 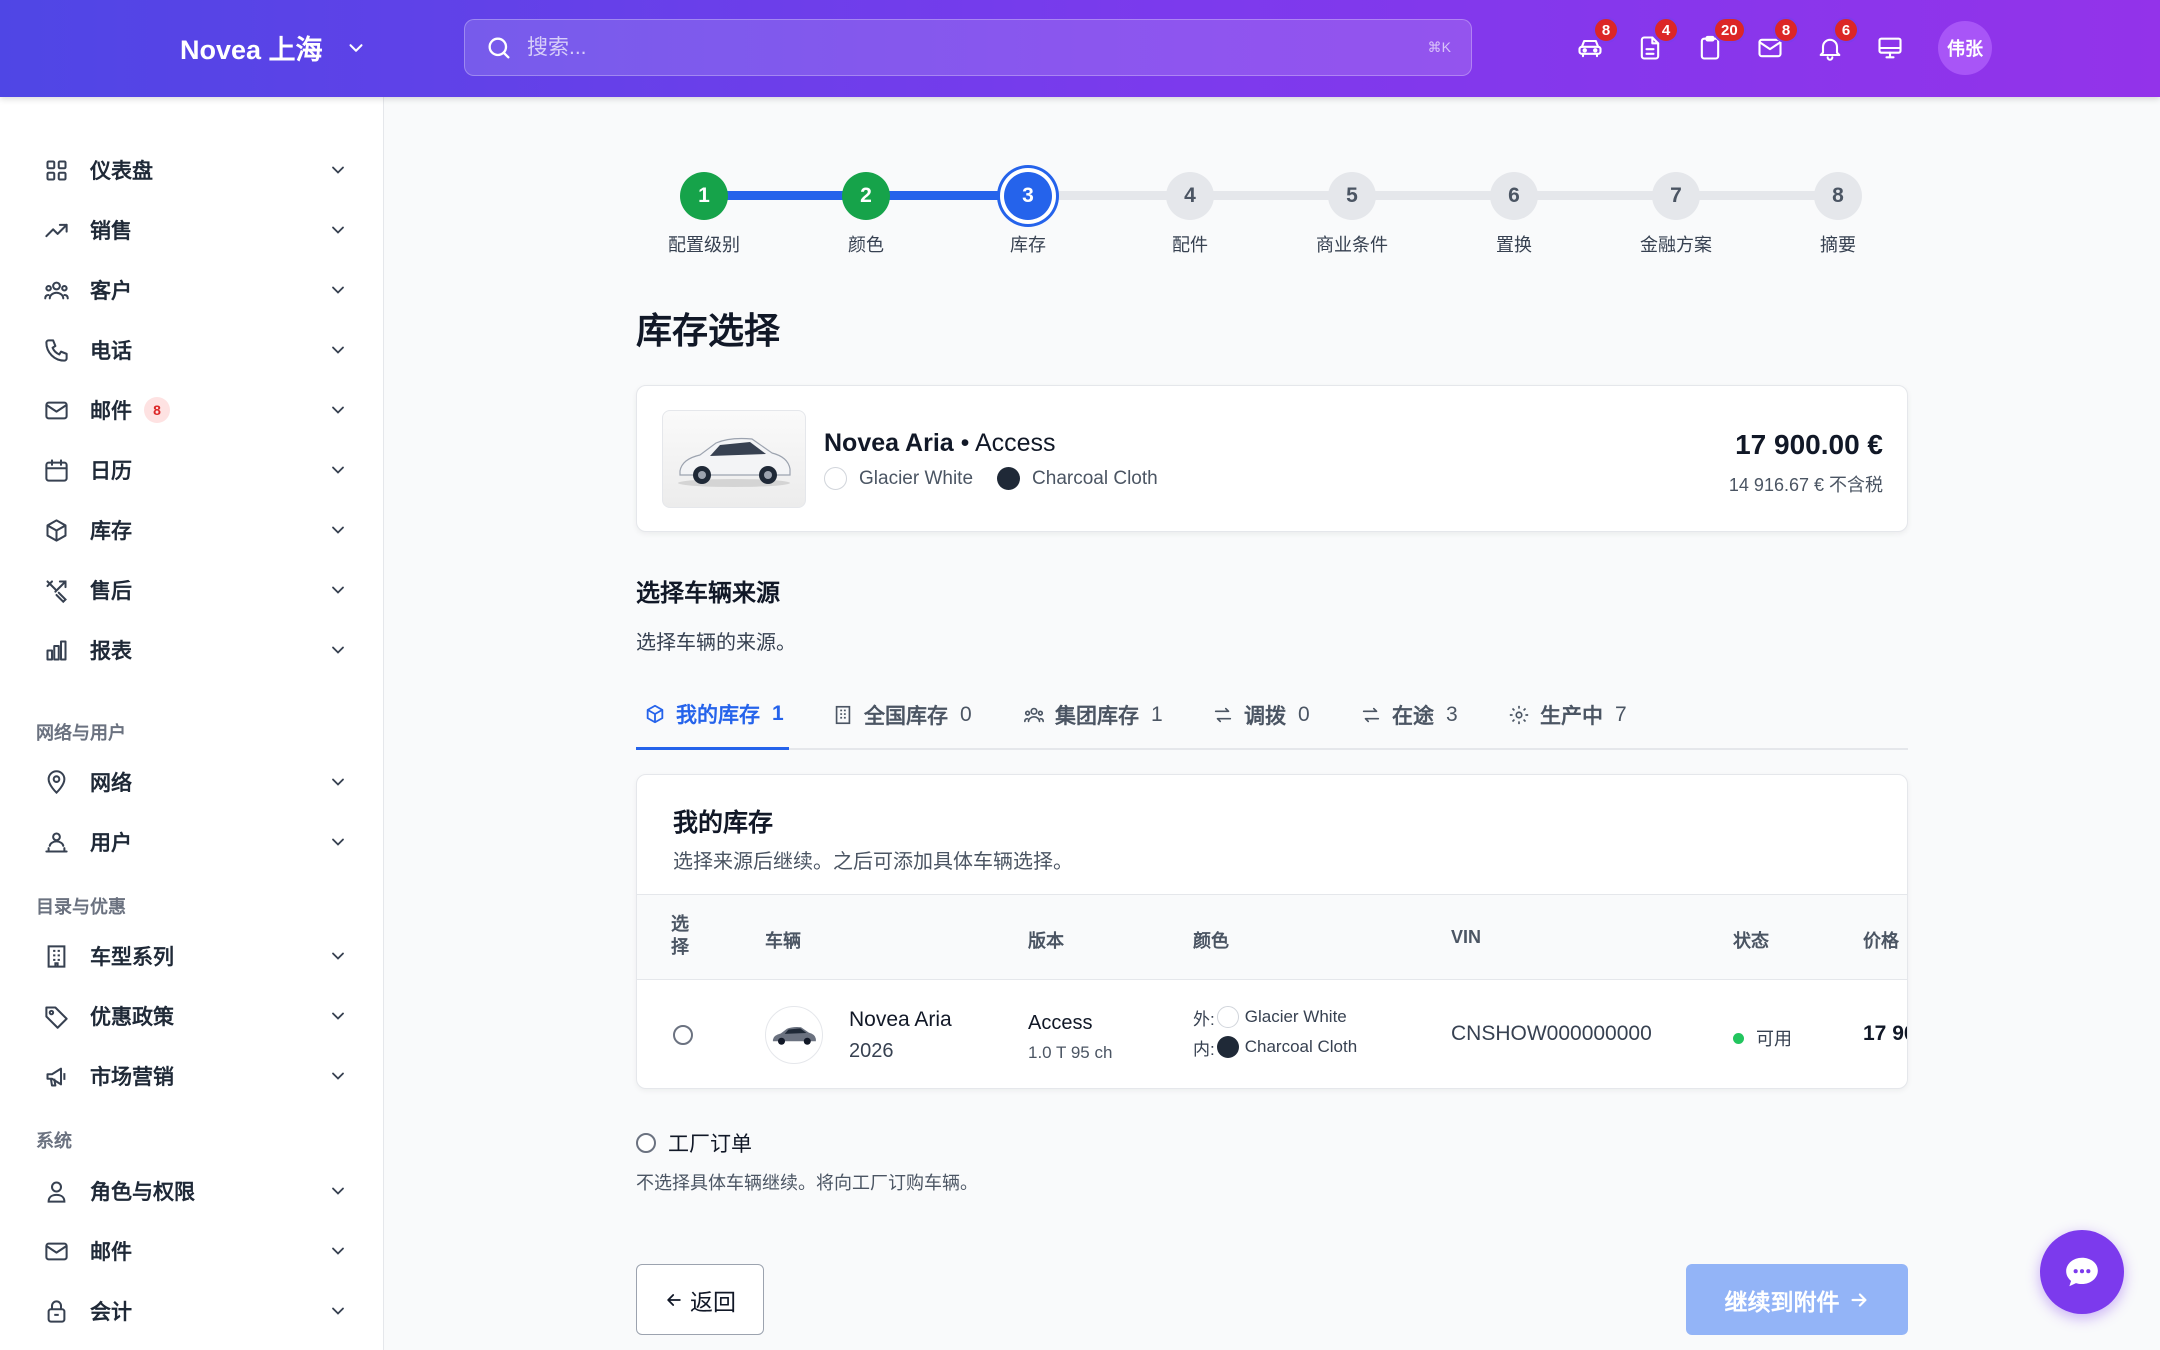 I want to click on step-label: 置换, so click(x=1514, y=245).